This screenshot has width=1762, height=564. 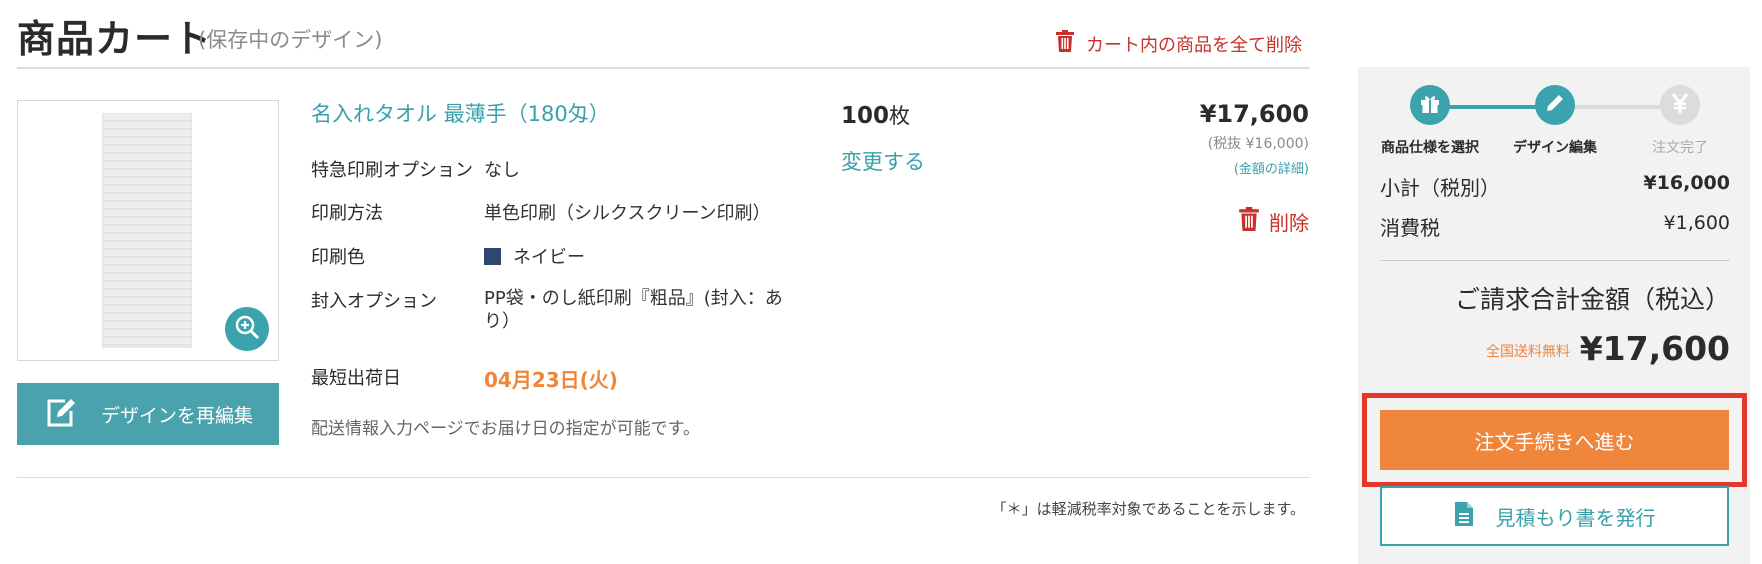 I want to click on reedit-design-button: デザインを再編集, so click(x=148, y=414).